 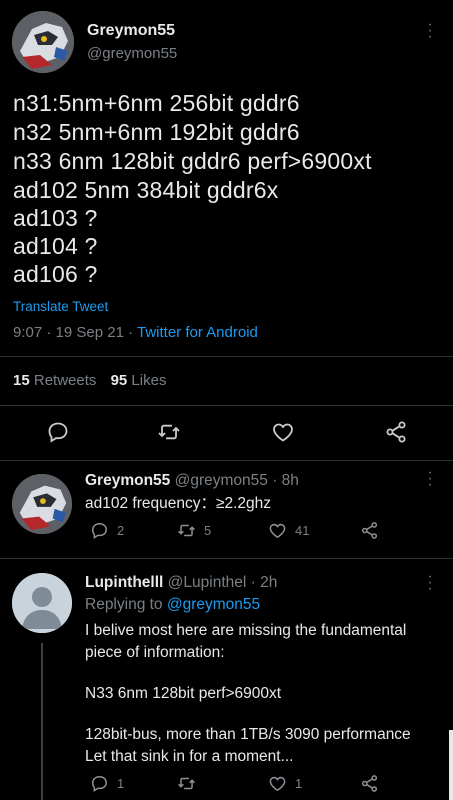 I want to click on tweet-timestamp: 9:07 · 19 Sep 21 · Twitter for Android, so click(x=135, y=332).